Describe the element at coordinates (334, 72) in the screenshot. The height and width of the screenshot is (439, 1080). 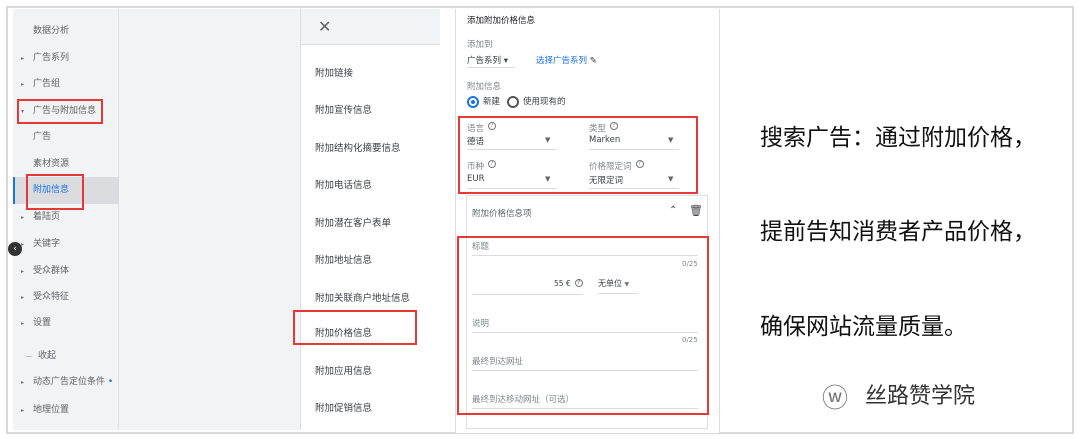
I see `extension-type-item: 附加链接` at that location.